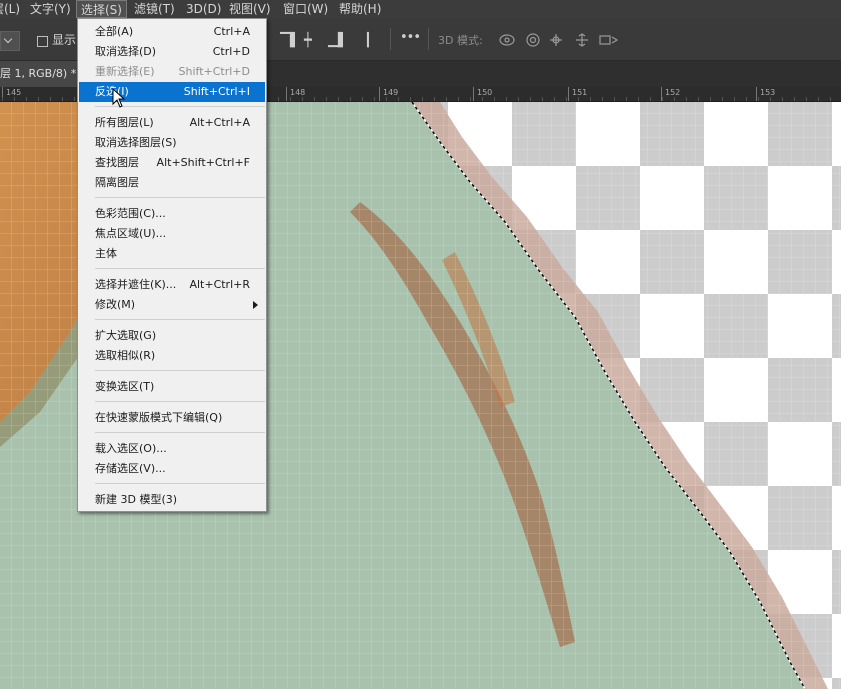 The width and height of the screenshot is (841, 689). Describe the element at coordinates (172, 254) in the screenshot. I see `menu-item-subject: 主体` at that location.